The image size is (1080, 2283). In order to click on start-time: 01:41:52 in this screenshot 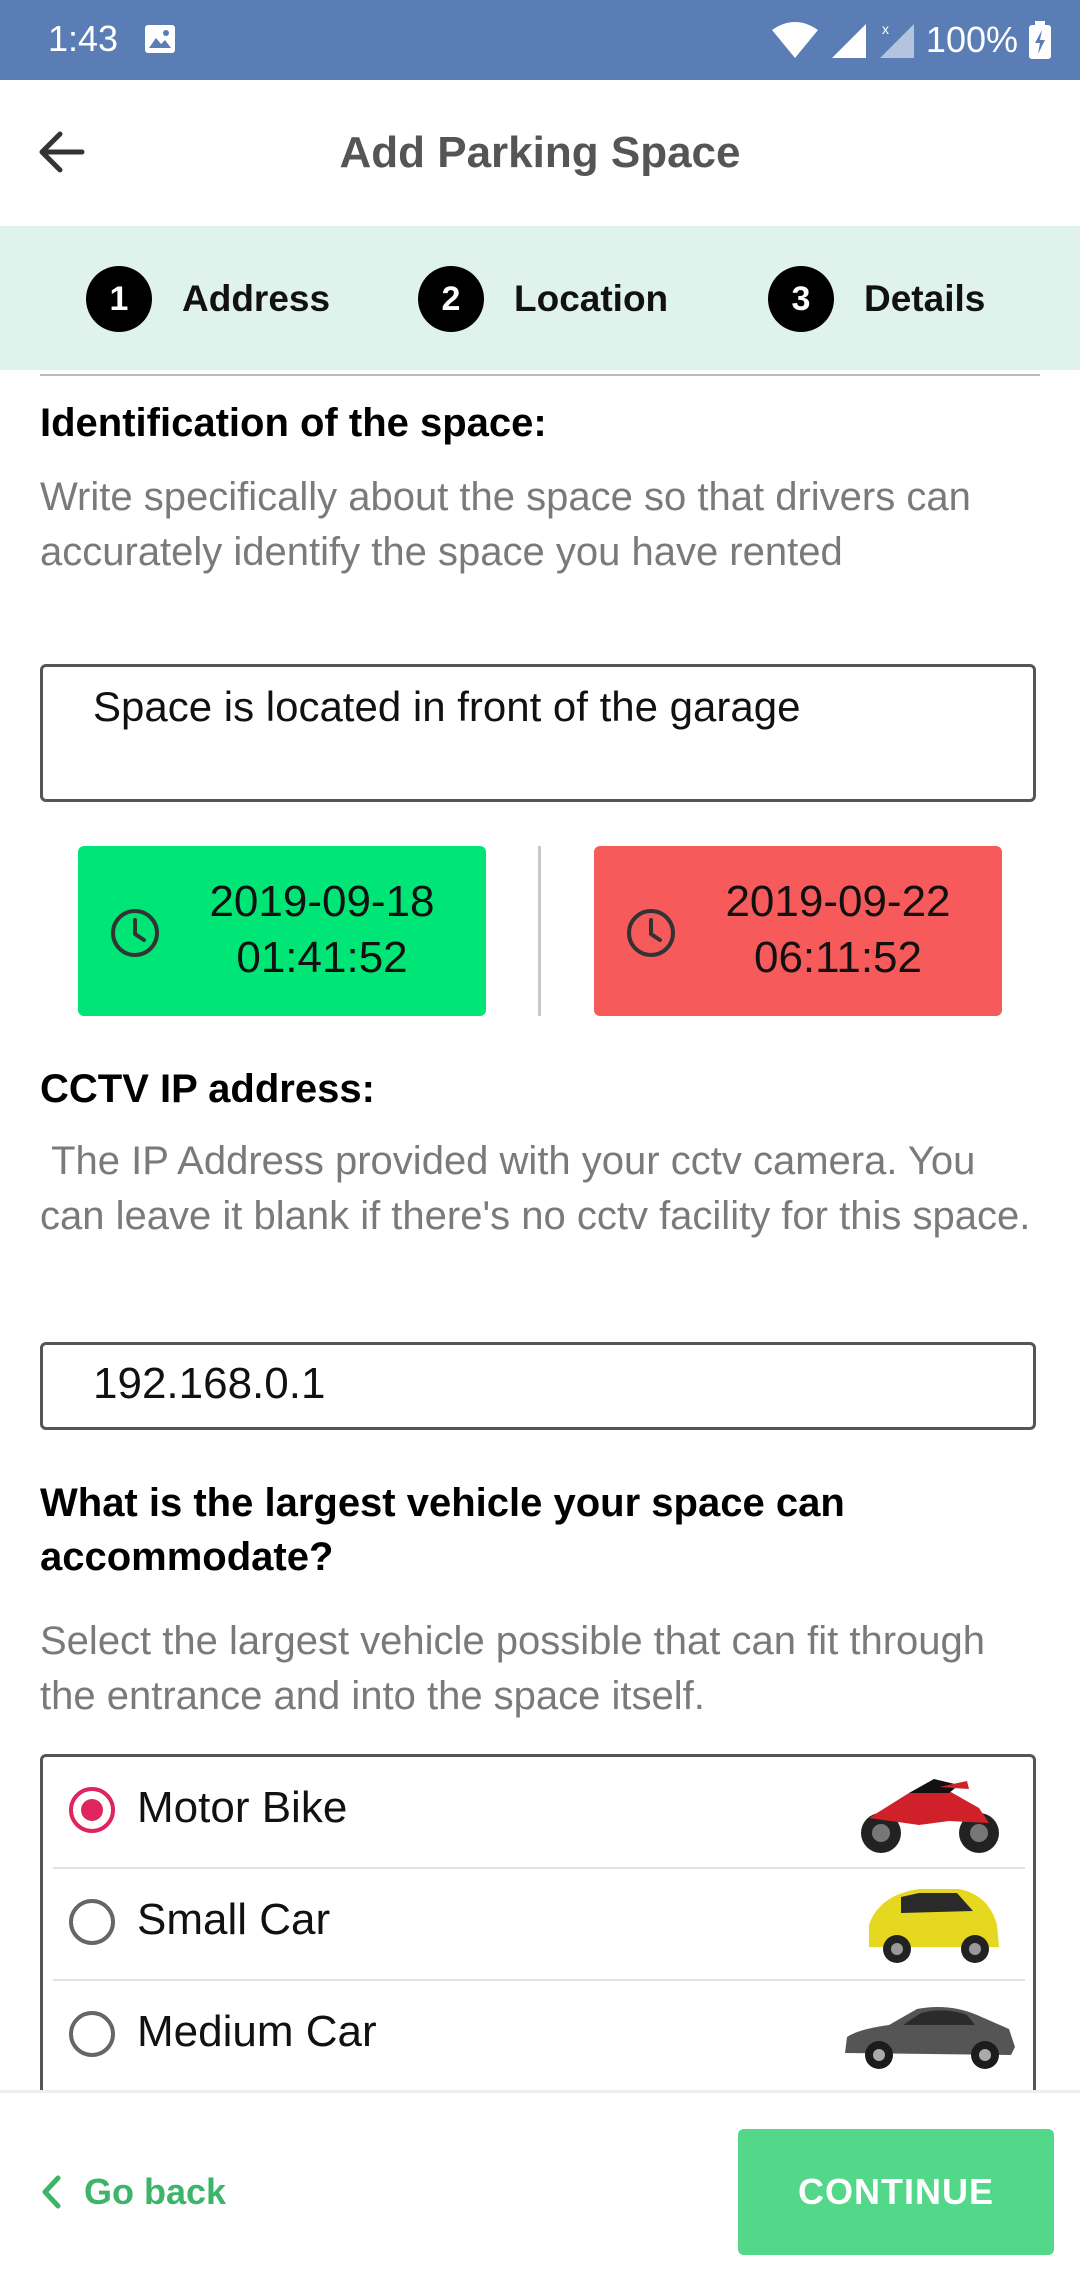, I will do `click(322, 957)`.